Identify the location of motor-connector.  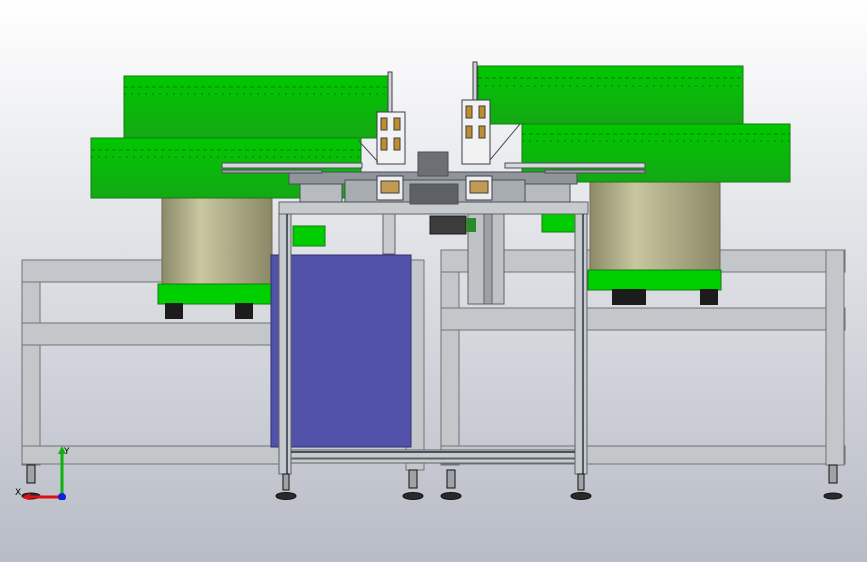
(471, 225).